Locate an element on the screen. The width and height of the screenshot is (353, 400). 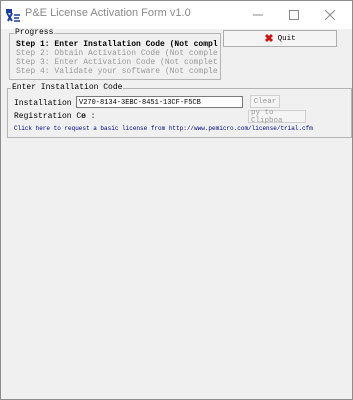
progress-group-title: Progress is located at coordinates (34, 32).